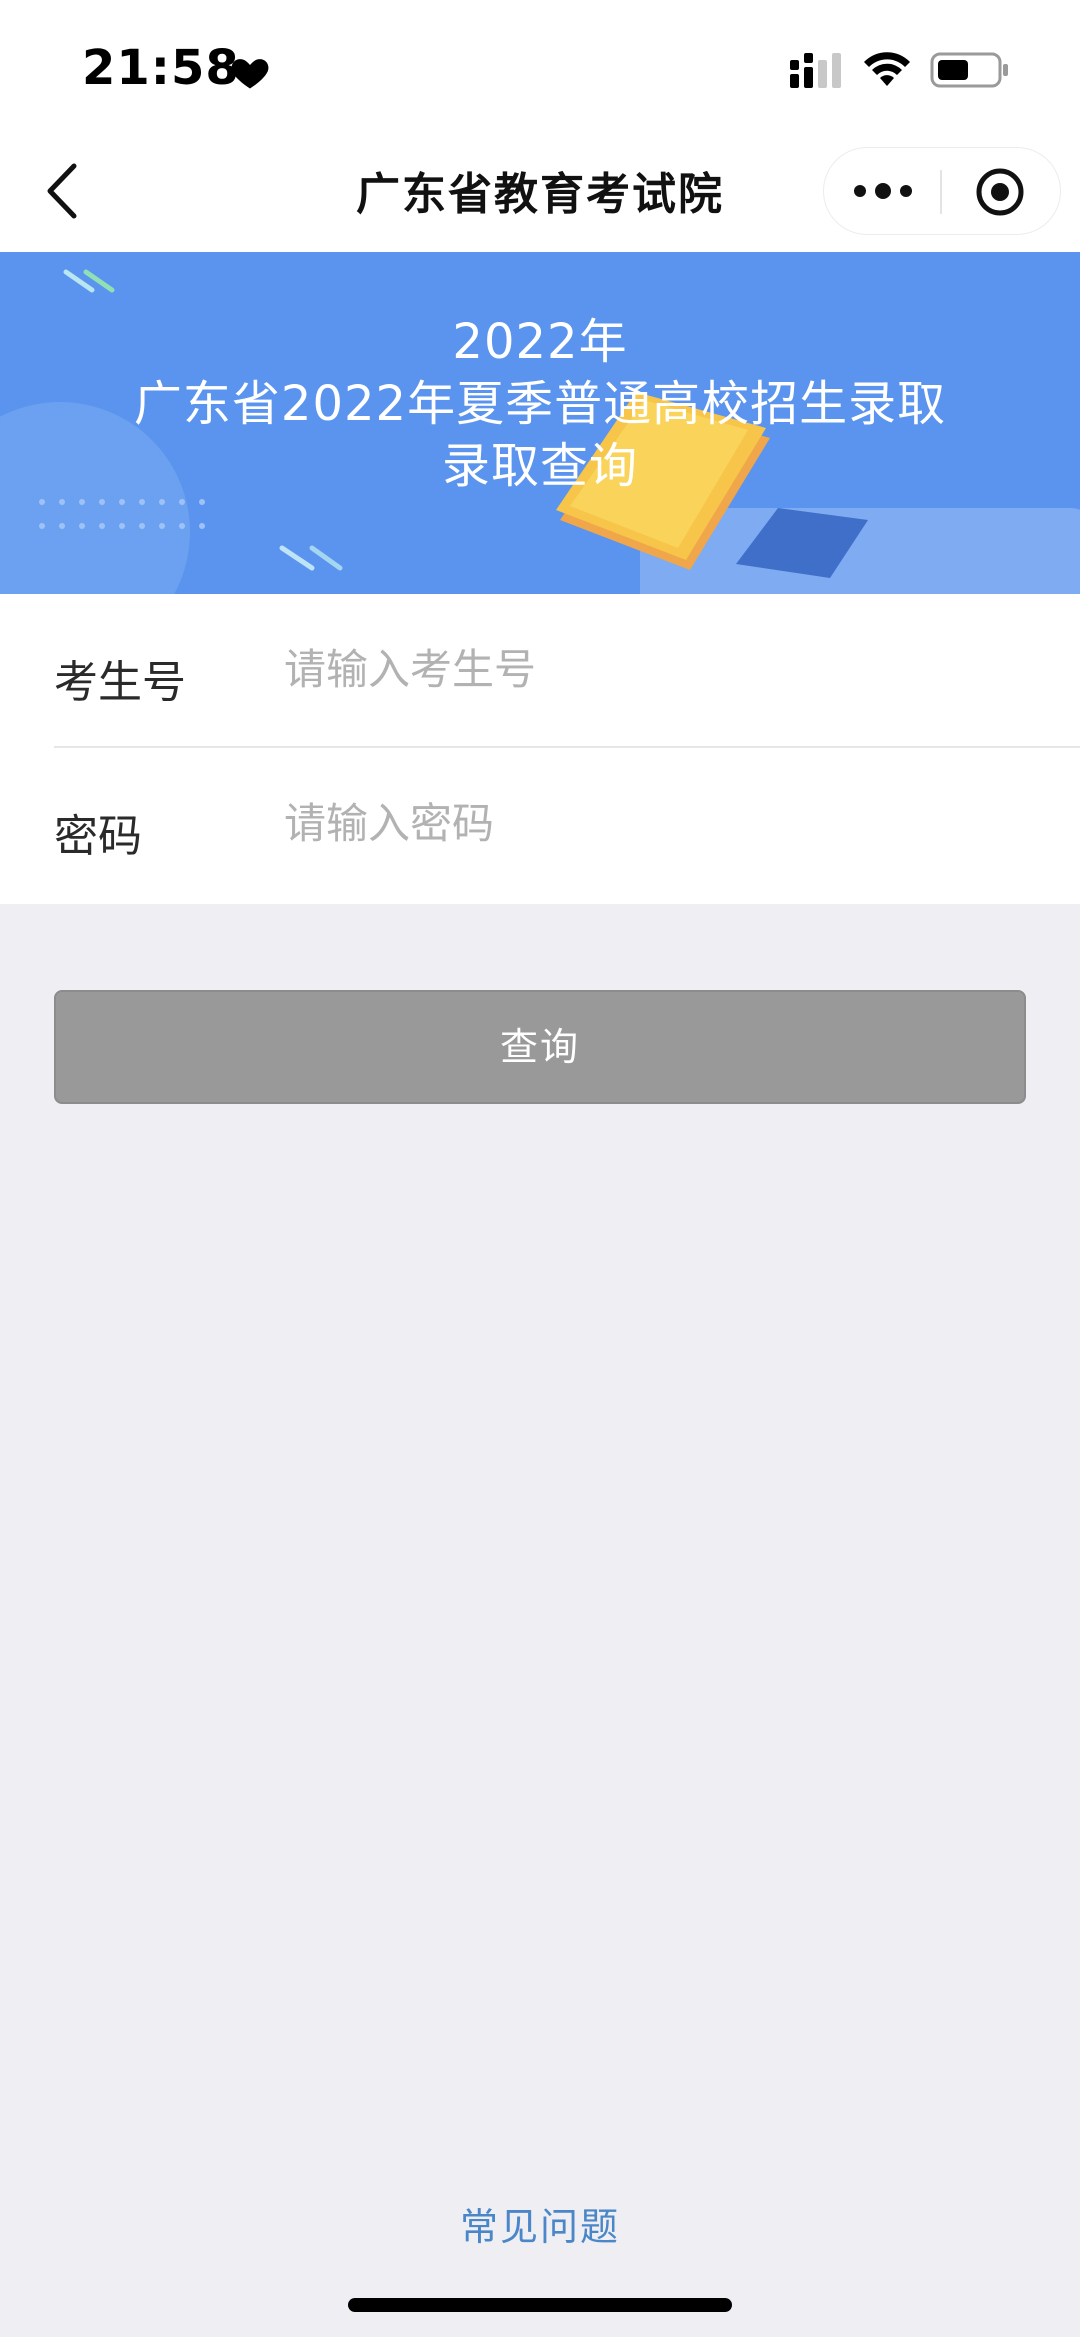  What do you see at coordinates (98, 836) in the screenshot?
I see `password-label: 密码` at bounding box center [98, 836].